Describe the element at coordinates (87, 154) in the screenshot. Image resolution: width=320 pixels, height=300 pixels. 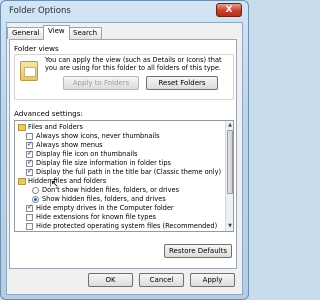
I see `settings-row-label: Display file icon on thumbnails` at that location.